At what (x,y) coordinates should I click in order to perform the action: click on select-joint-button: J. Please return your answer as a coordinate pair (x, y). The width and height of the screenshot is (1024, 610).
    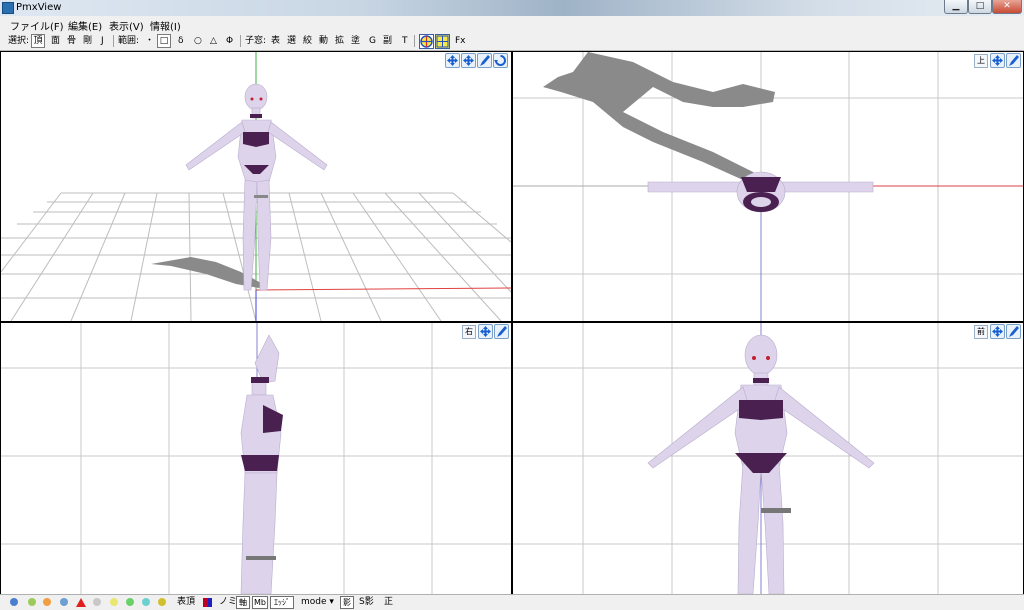
    Looking at the image, I should click on (102, 41).